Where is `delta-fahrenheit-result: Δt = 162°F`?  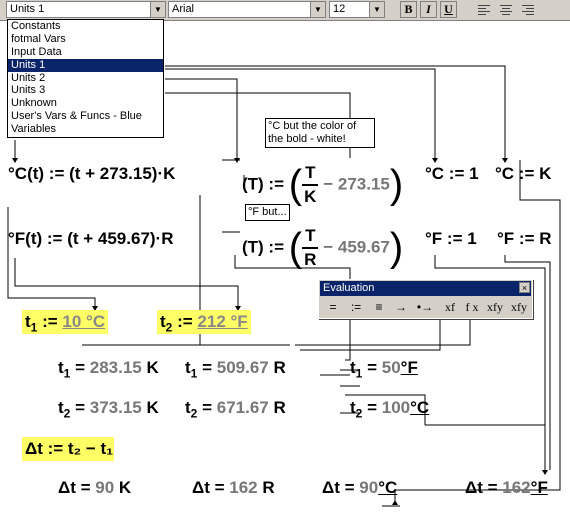 delta-fahrenheit-result: Δt = 162°F is located at coordinates (506, 488).